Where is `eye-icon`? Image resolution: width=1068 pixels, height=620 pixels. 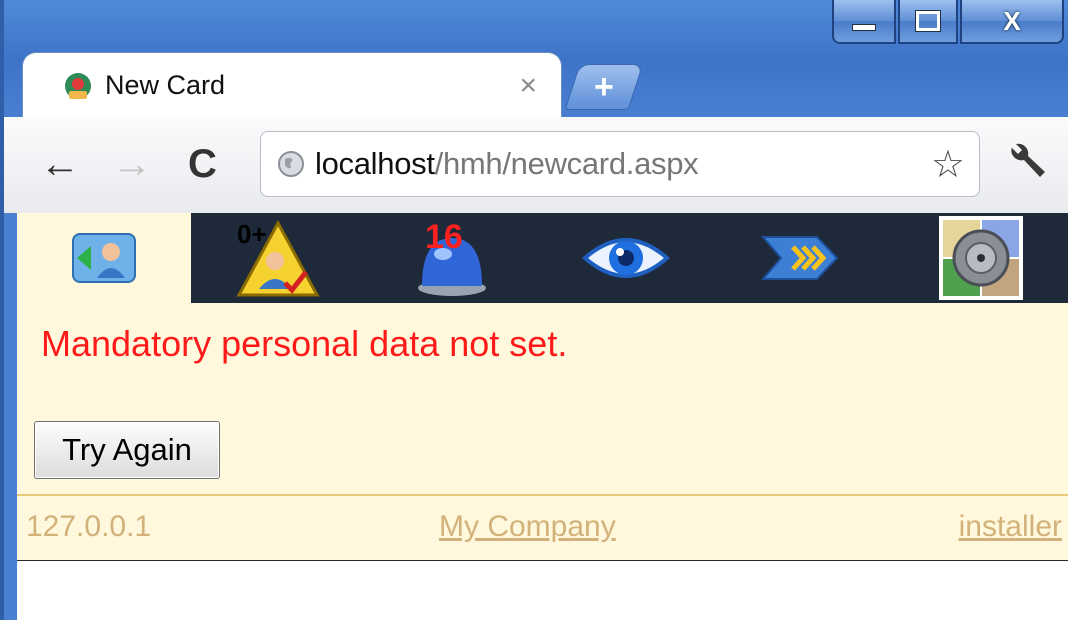
eye-icon is located at coordinates (626, 258).